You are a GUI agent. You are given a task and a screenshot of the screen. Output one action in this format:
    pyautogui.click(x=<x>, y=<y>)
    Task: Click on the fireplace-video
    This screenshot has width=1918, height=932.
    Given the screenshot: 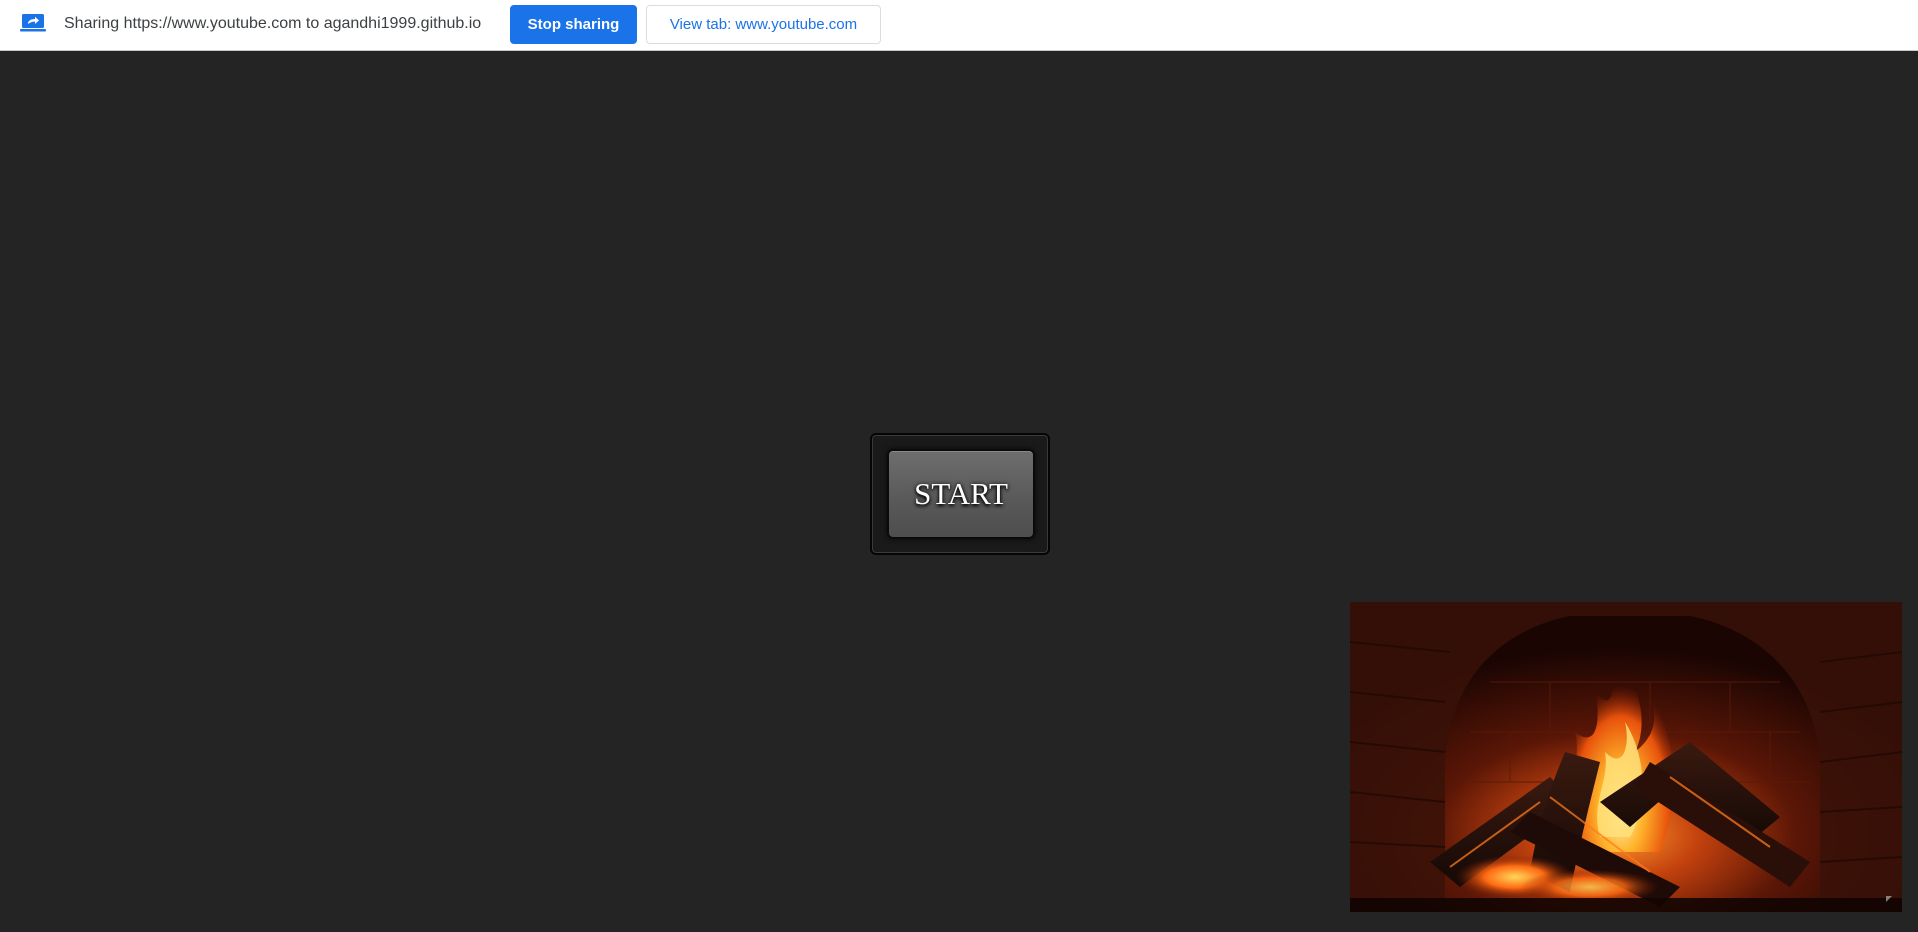 What is the action you would take?
    pyautogui.click(x=1626, y=757)
    